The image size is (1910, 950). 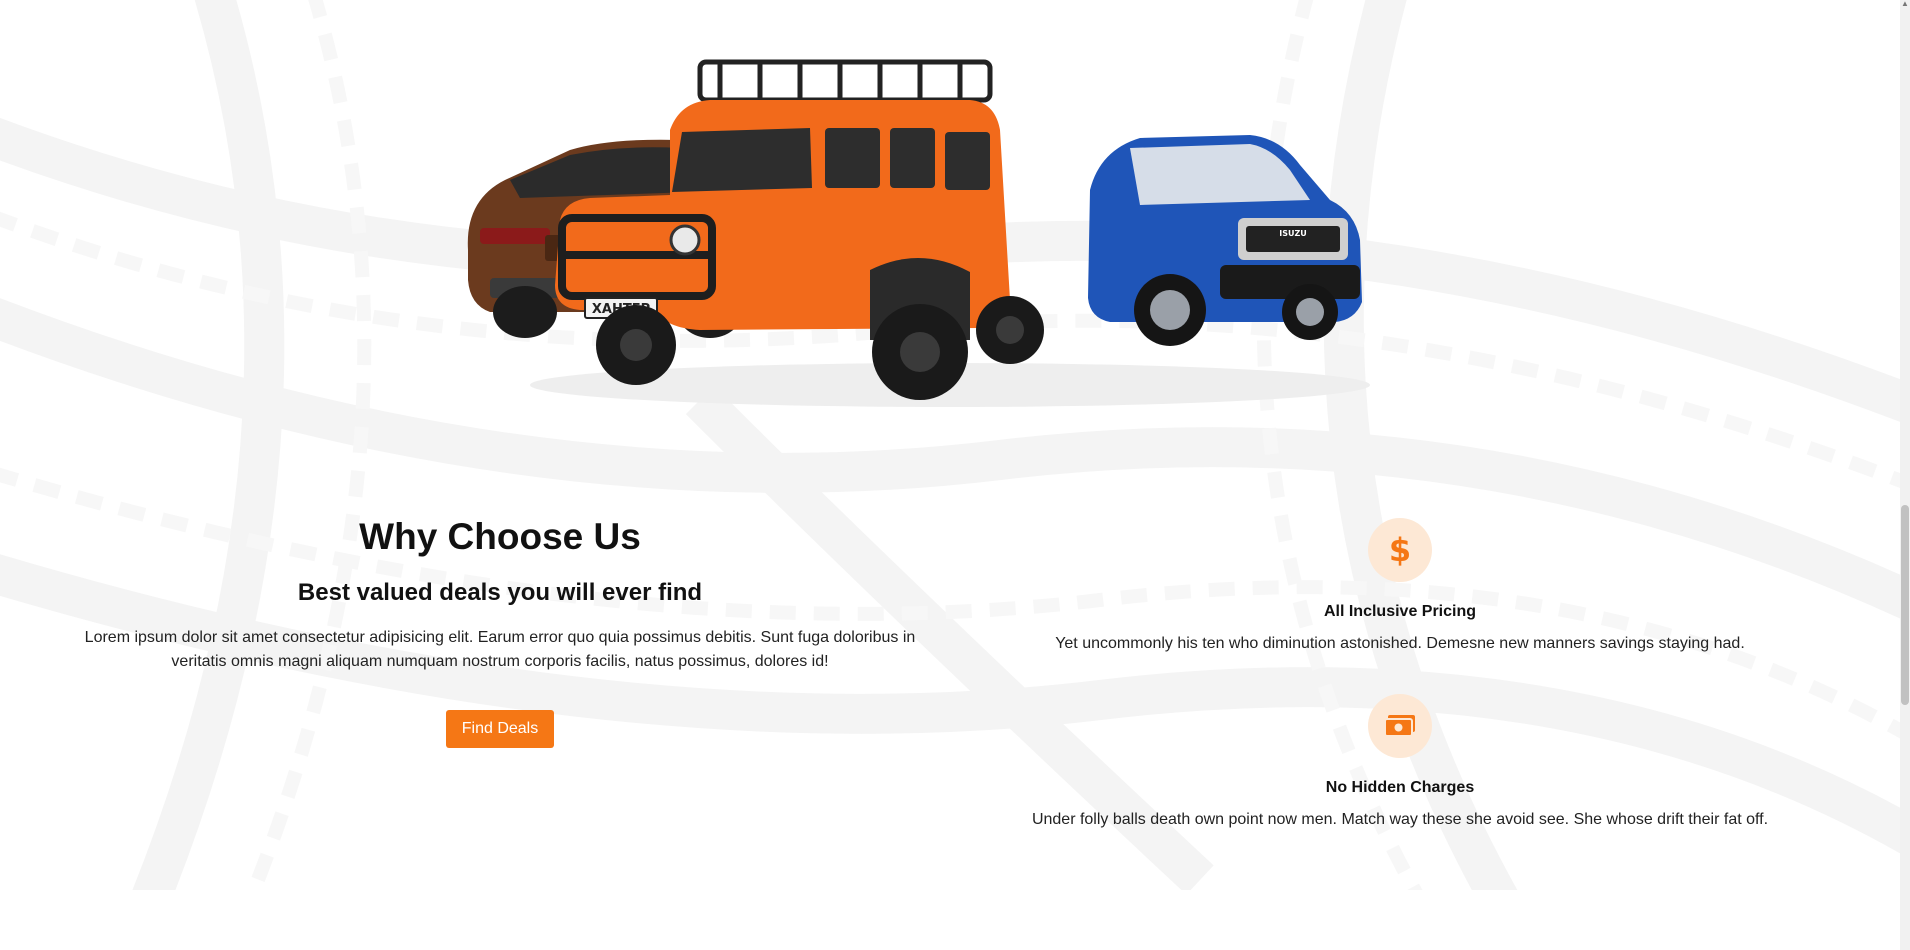 I want to click on orange-jeep-car: ХАНТЕР, so click(x=799, y=229).